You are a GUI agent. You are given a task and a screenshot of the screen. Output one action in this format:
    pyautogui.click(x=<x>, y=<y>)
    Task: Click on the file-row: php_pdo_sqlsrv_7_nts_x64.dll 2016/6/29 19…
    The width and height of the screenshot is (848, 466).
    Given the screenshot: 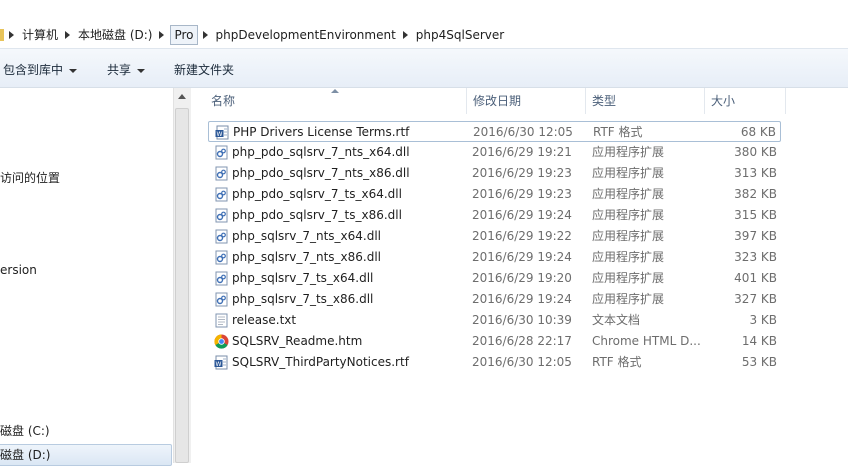 What is the action you would take?
    pyautogui.click(x=494, y=152)
    